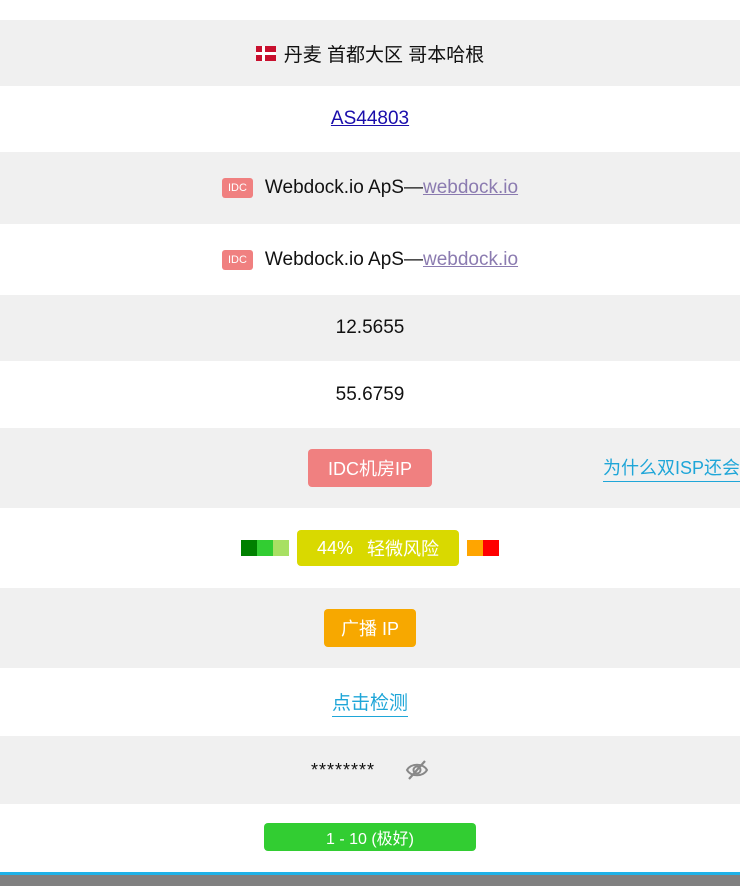 The image size is (740, 886). I want to click on location-row: 丹麦 首都大区 哥本哈根, so click(370, 53).